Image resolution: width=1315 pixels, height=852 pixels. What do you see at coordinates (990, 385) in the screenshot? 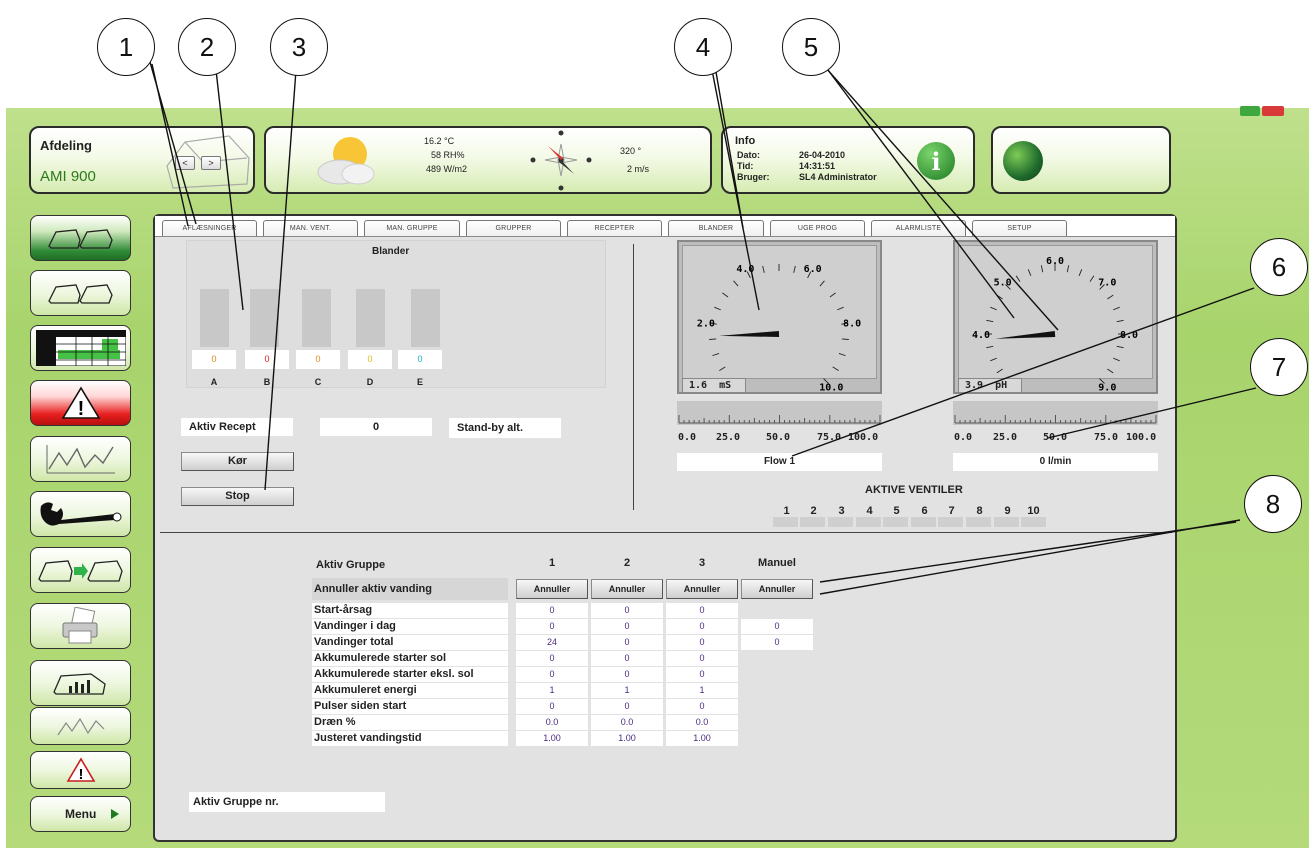
I see `ph-readout: 3.9 pH` at bounding box center [990, 385].